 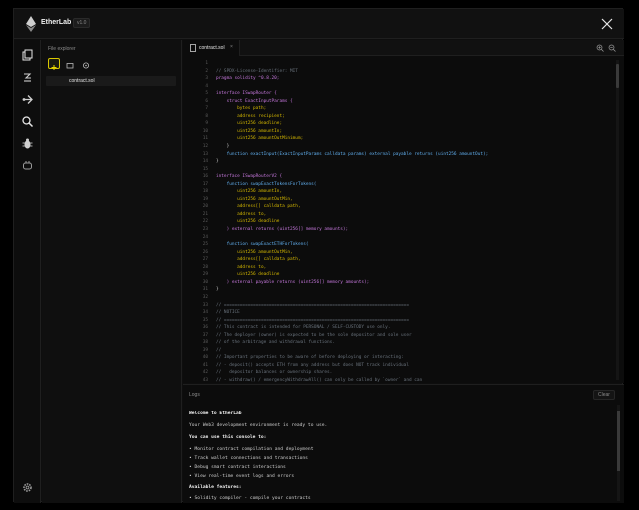 What do you see at coordinates (604, 395) in the screenshot?
I see `clear-logs-button: Clear` at bounding box center [604, 395].